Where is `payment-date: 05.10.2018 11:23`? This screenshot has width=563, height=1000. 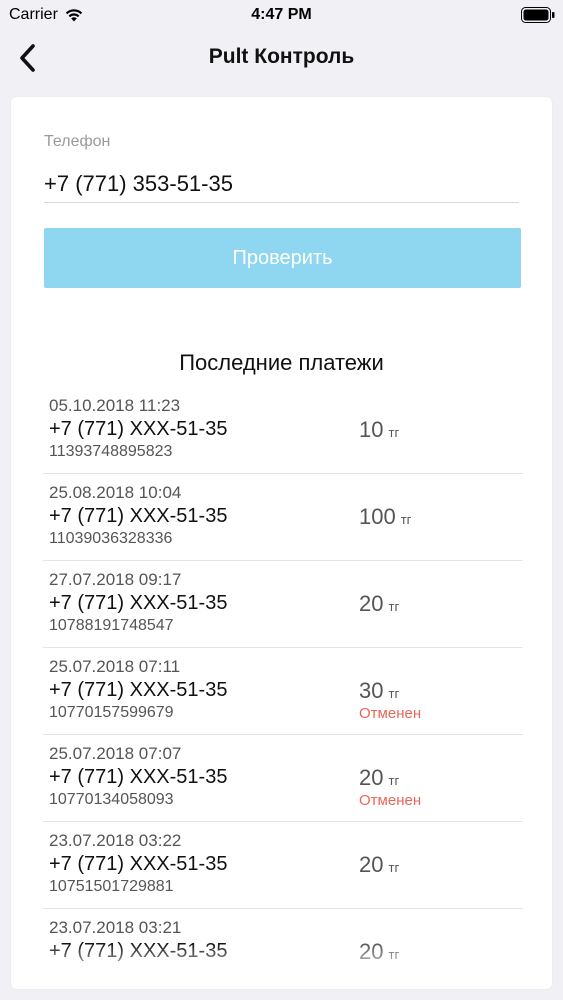
payment-date: 05.10.2018 11:23 is located at coordinates (115, 405).